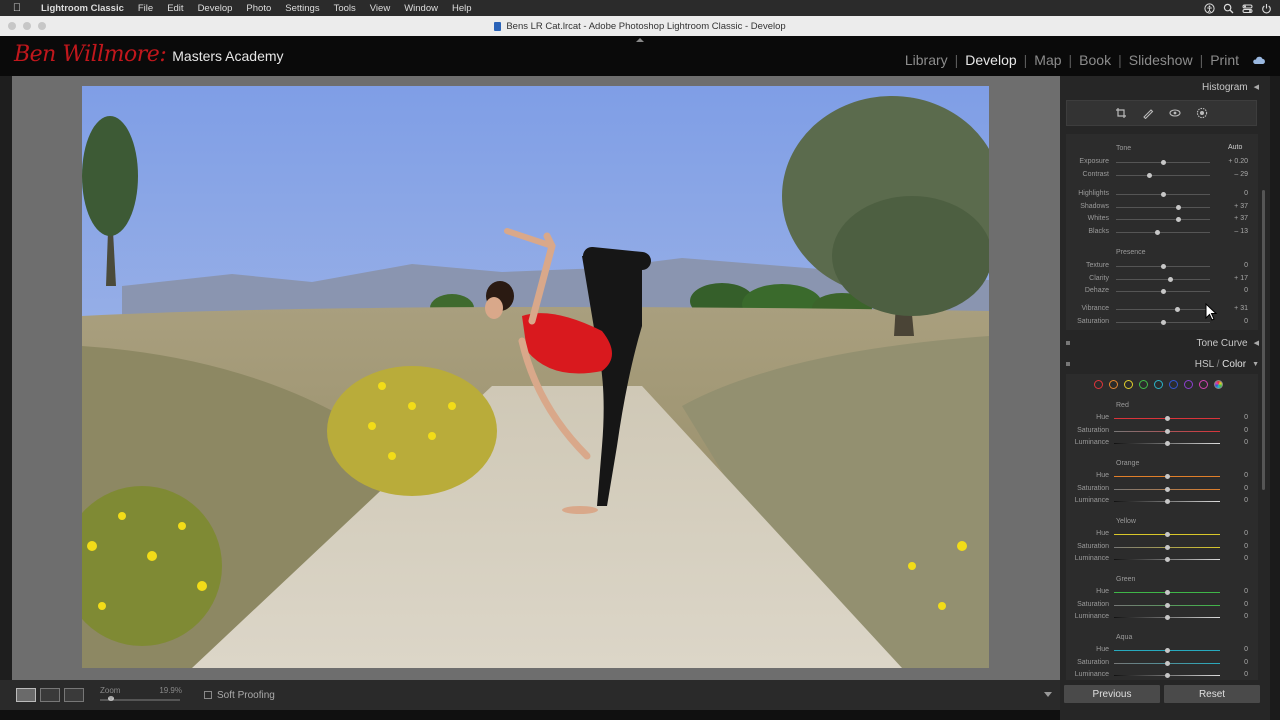 Image resolution: width=1280 pixels, height=720 pixels. Describe the element at coordinates (1234, 364) in the screenshot. I see `color-tab: Color` at that location.